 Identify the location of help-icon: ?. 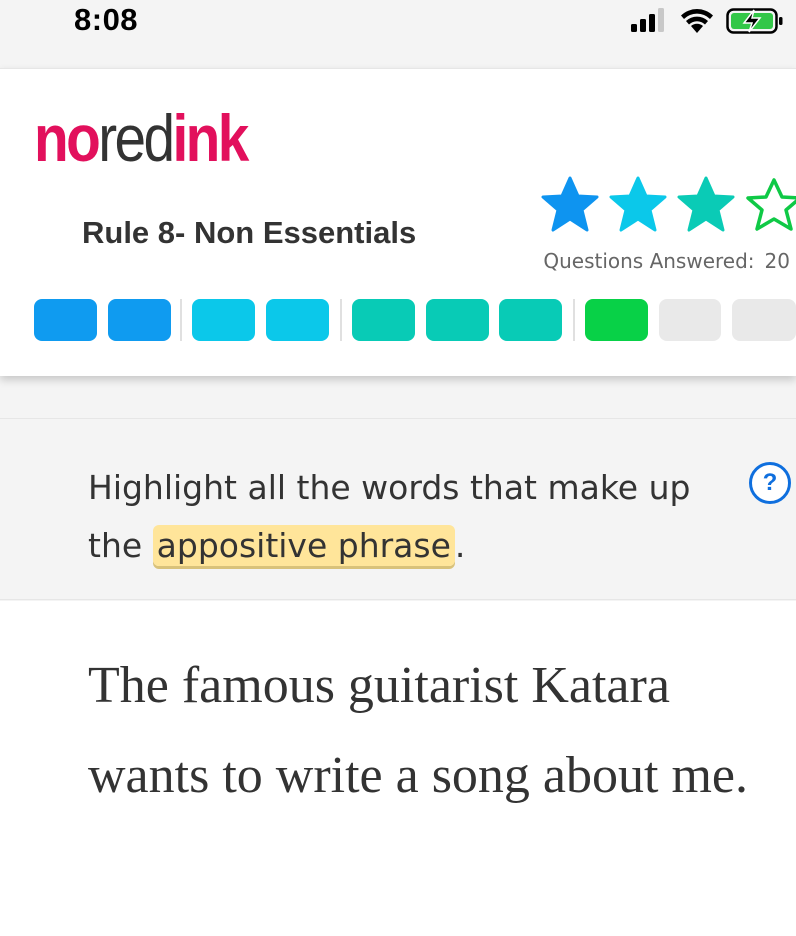
(770, 483).